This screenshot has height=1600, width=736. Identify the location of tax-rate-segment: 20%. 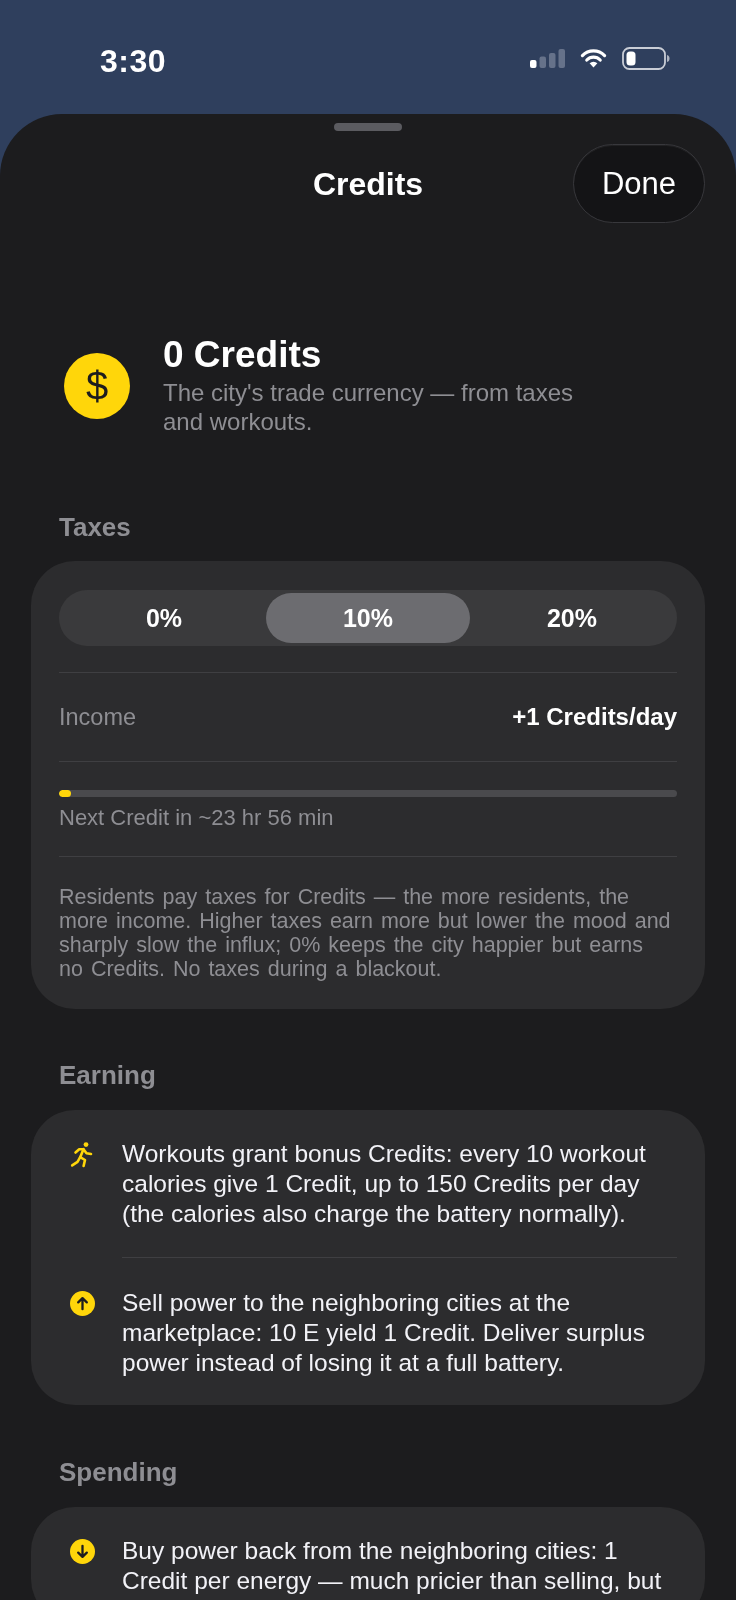
(572, 618).